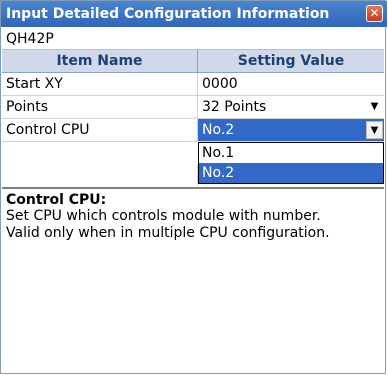 Image resolution: width=388 pixels, height=376 pixels. Describe the element at coordinates (291, 130) in the screenshot. I see `control-cpu-select: No.2 ▼` at that location.